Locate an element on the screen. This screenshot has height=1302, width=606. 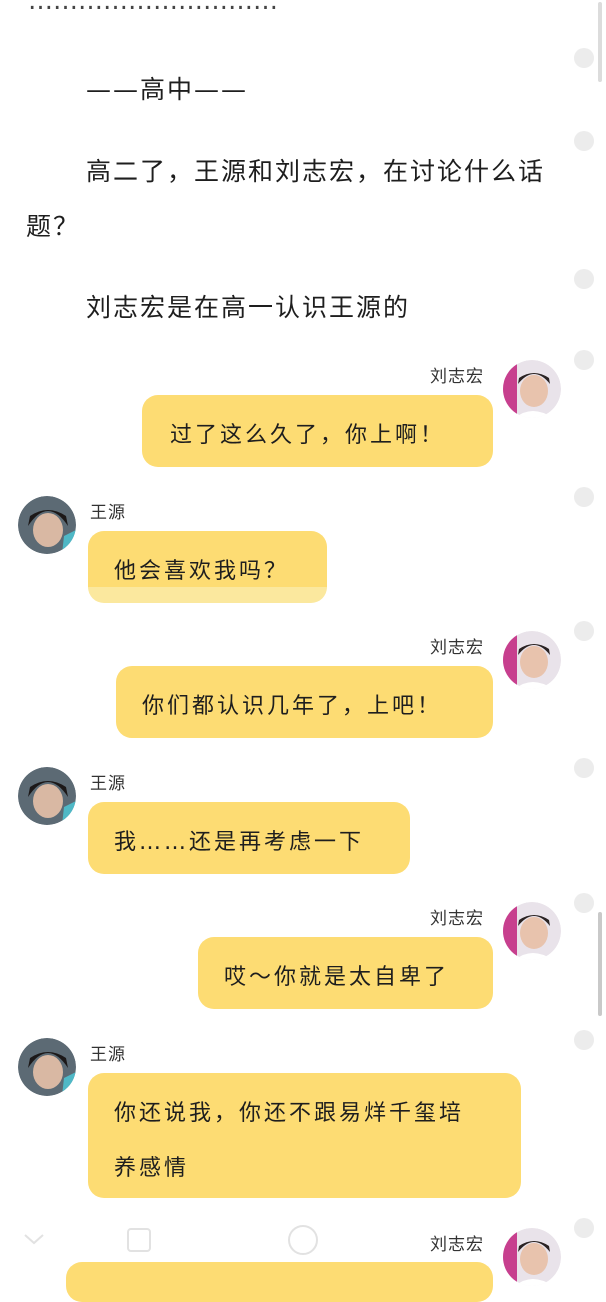
message-bubble is located at coordinates (279, 1282).